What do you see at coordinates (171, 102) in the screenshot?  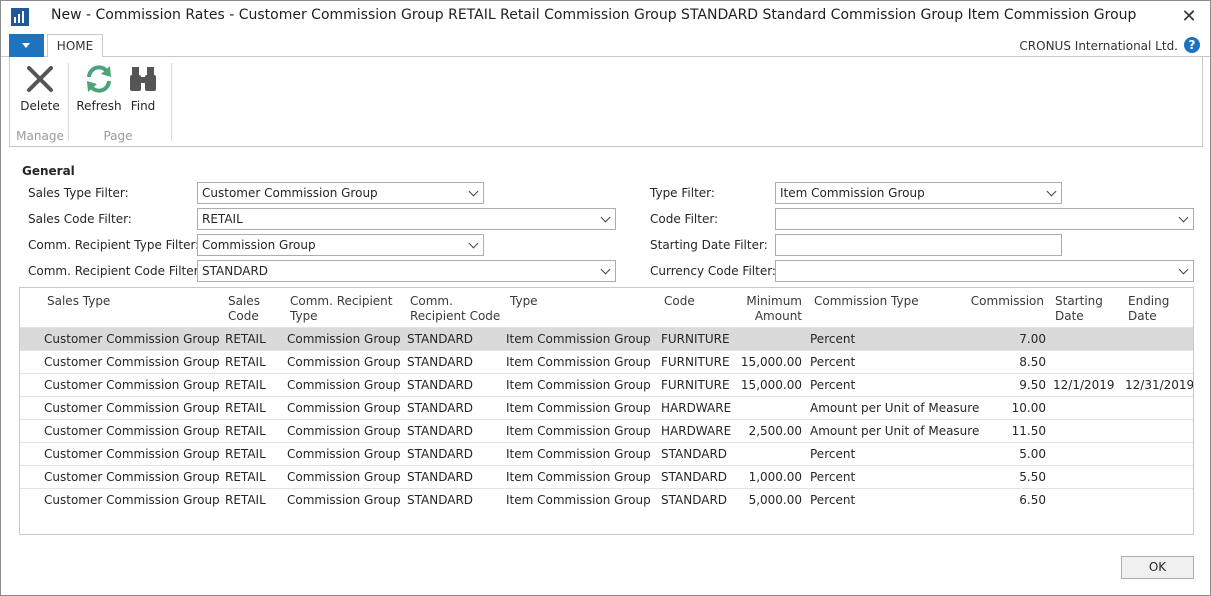 I see `group-separator` at bounding box center [171, 102].